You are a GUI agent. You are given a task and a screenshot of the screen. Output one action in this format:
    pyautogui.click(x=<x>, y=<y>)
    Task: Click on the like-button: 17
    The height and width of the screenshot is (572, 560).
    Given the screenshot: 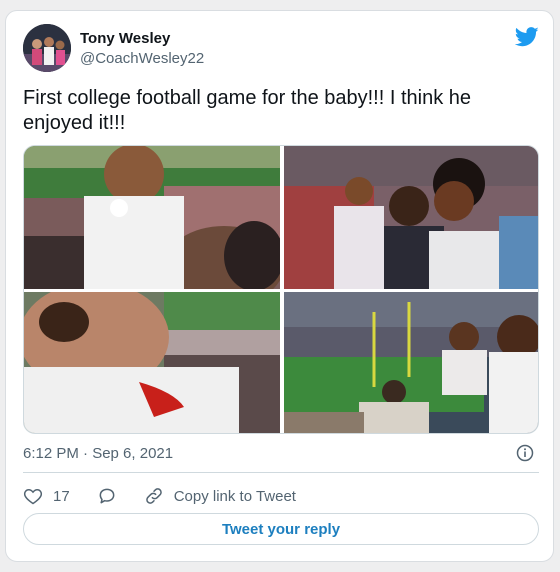 What is the action you would take?
    pyautogui.click(x=46, y=496)
    